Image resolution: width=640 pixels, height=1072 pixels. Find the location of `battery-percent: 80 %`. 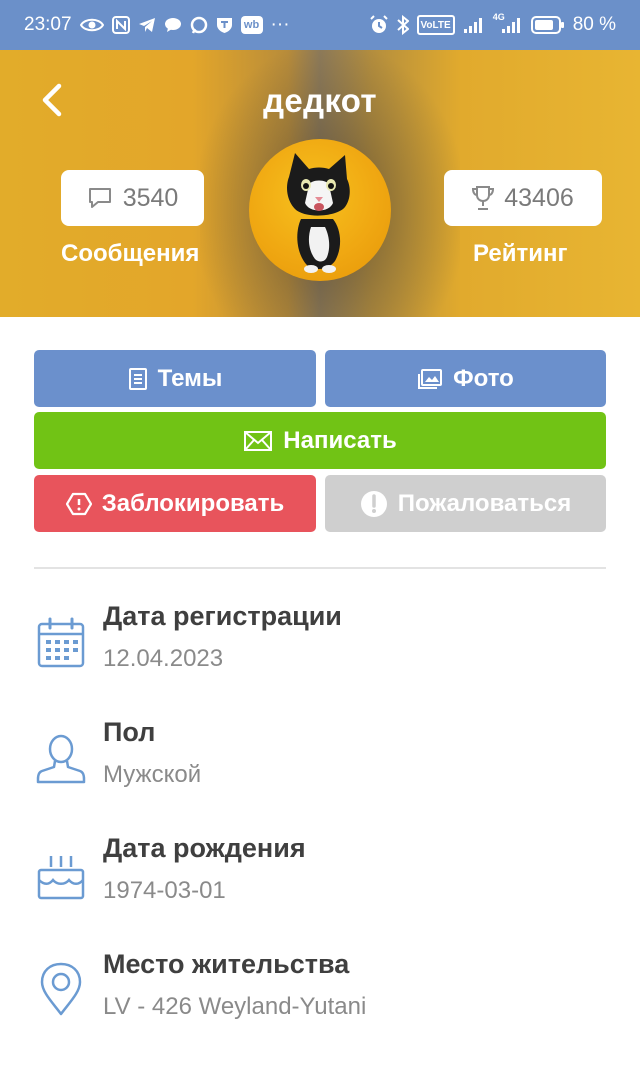

battery-percent: 80 % is located at coordinates (594, 24).